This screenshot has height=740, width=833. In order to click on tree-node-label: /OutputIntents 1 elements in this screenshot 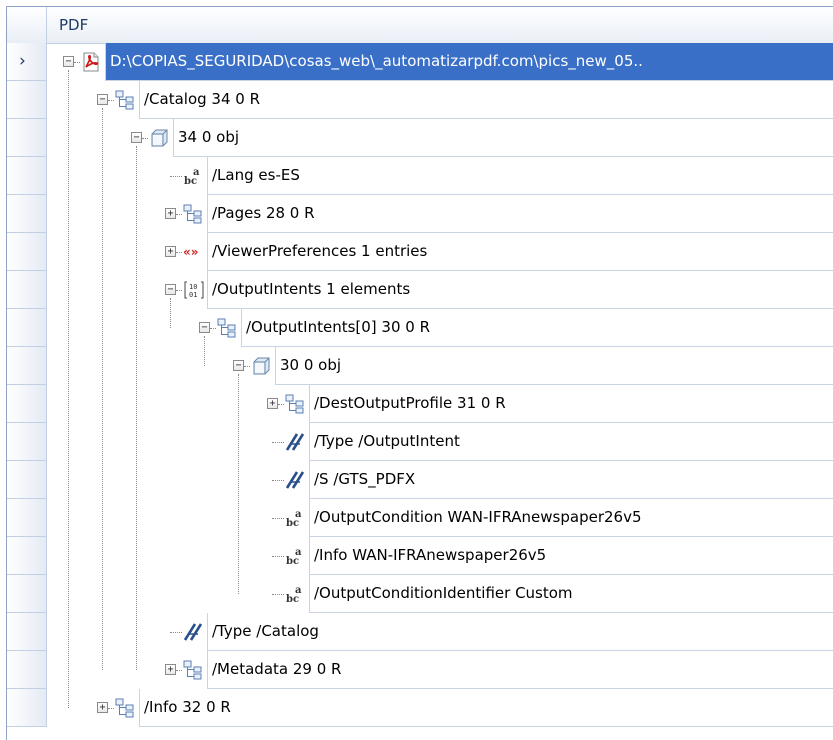, I will do `click(311, 289)`.